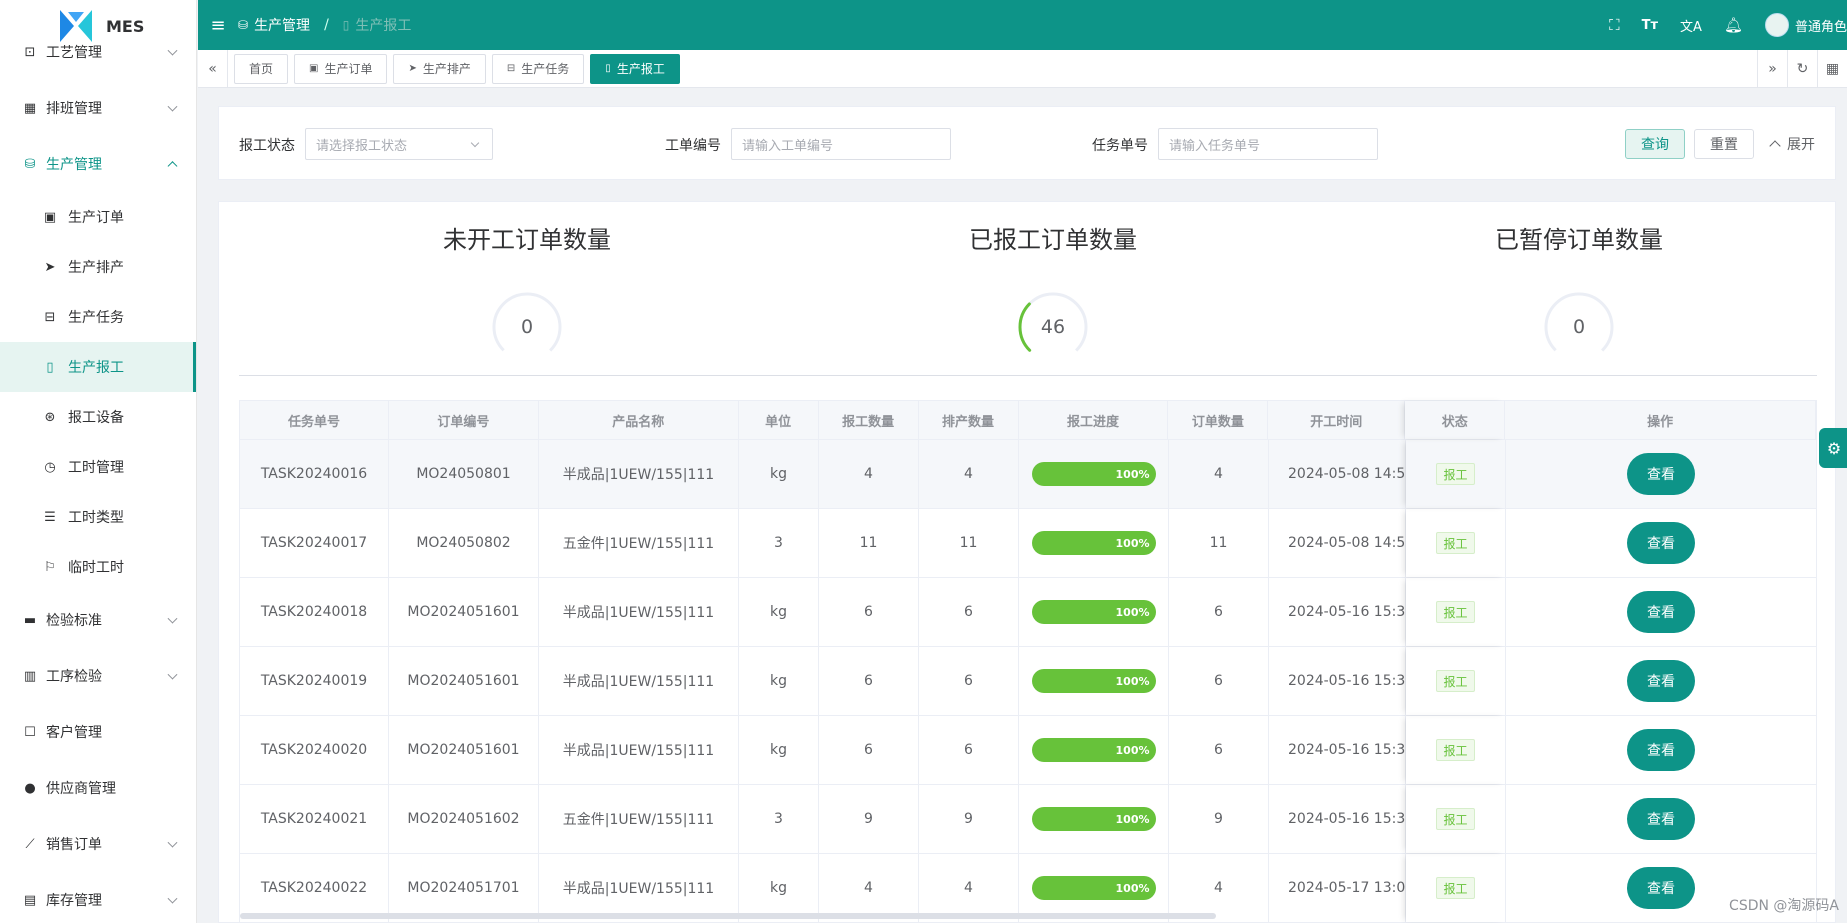  Describe the element at coordinates (98, 788) in the screenshot. I see `sidebar-item: ● 供应商管理` at that location.